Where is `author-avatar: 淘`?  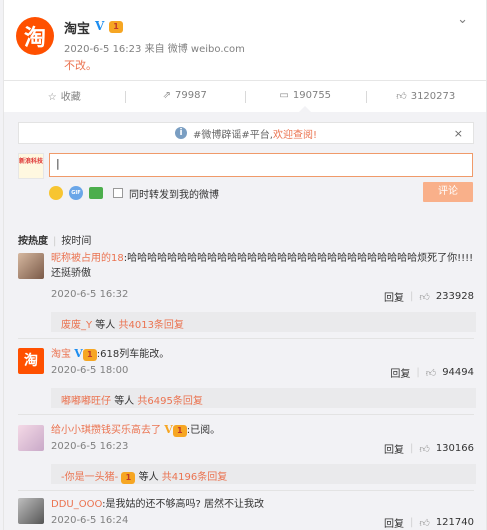 author-avatar: 淘 is located at coordinates (35, 36).